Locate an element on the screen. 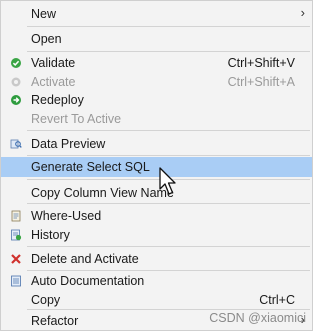 This screenshot has height=331, width=320. menu-item-label: Copy Column View Name is located at coordinates (102, 193).